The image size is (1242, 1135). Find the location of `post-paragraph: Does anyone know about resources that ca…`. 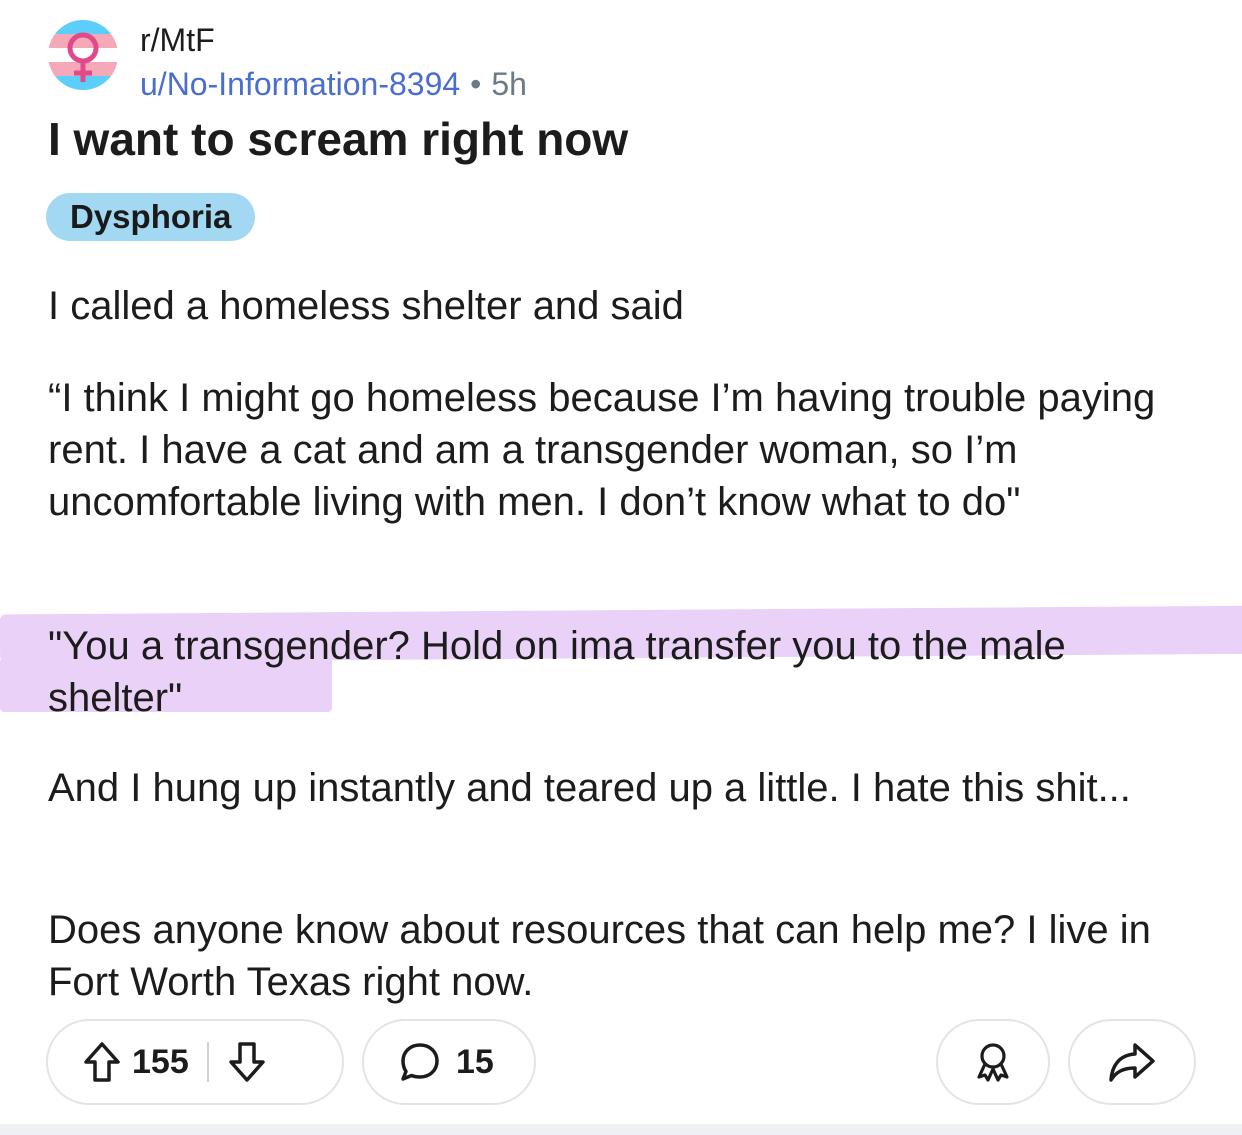

post-paragraph: Does anyone know about resources that ca… is located at coordinates (599, 956).